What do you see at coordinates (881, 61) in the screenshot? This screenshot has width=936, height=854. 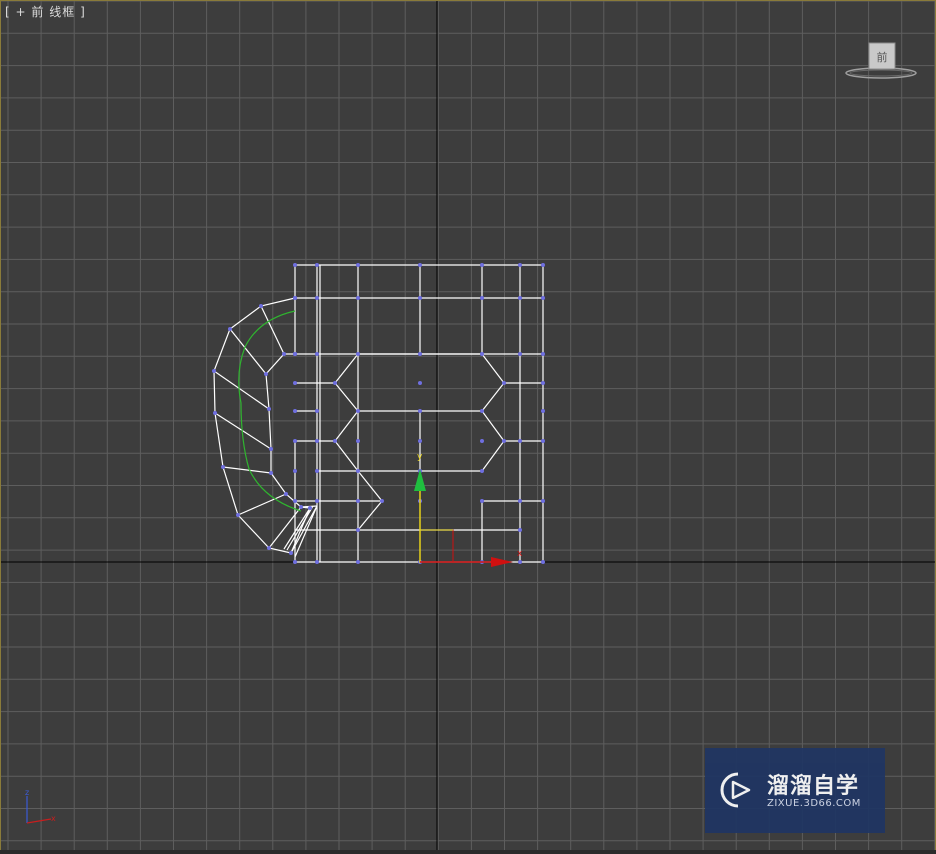 I see `viewcube: 前` at bounding box center [881, 61].